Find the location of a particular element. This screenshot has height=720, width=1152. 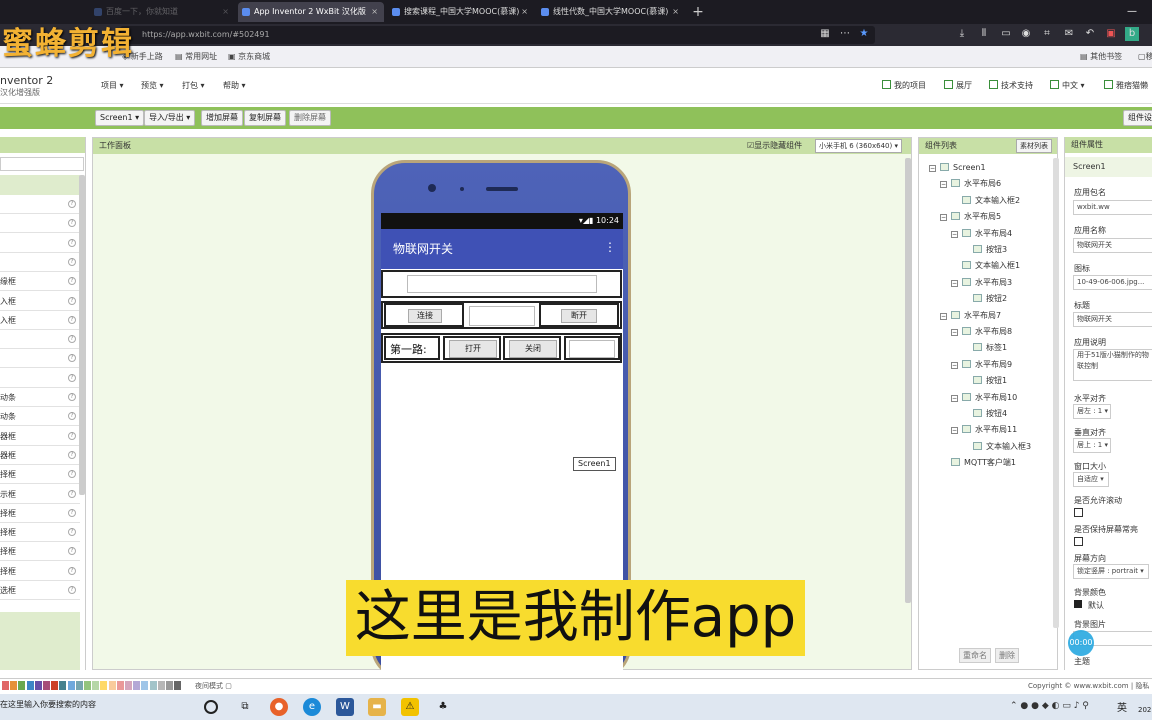

palette-item: 缘框? is located at coordinates (40, 282).